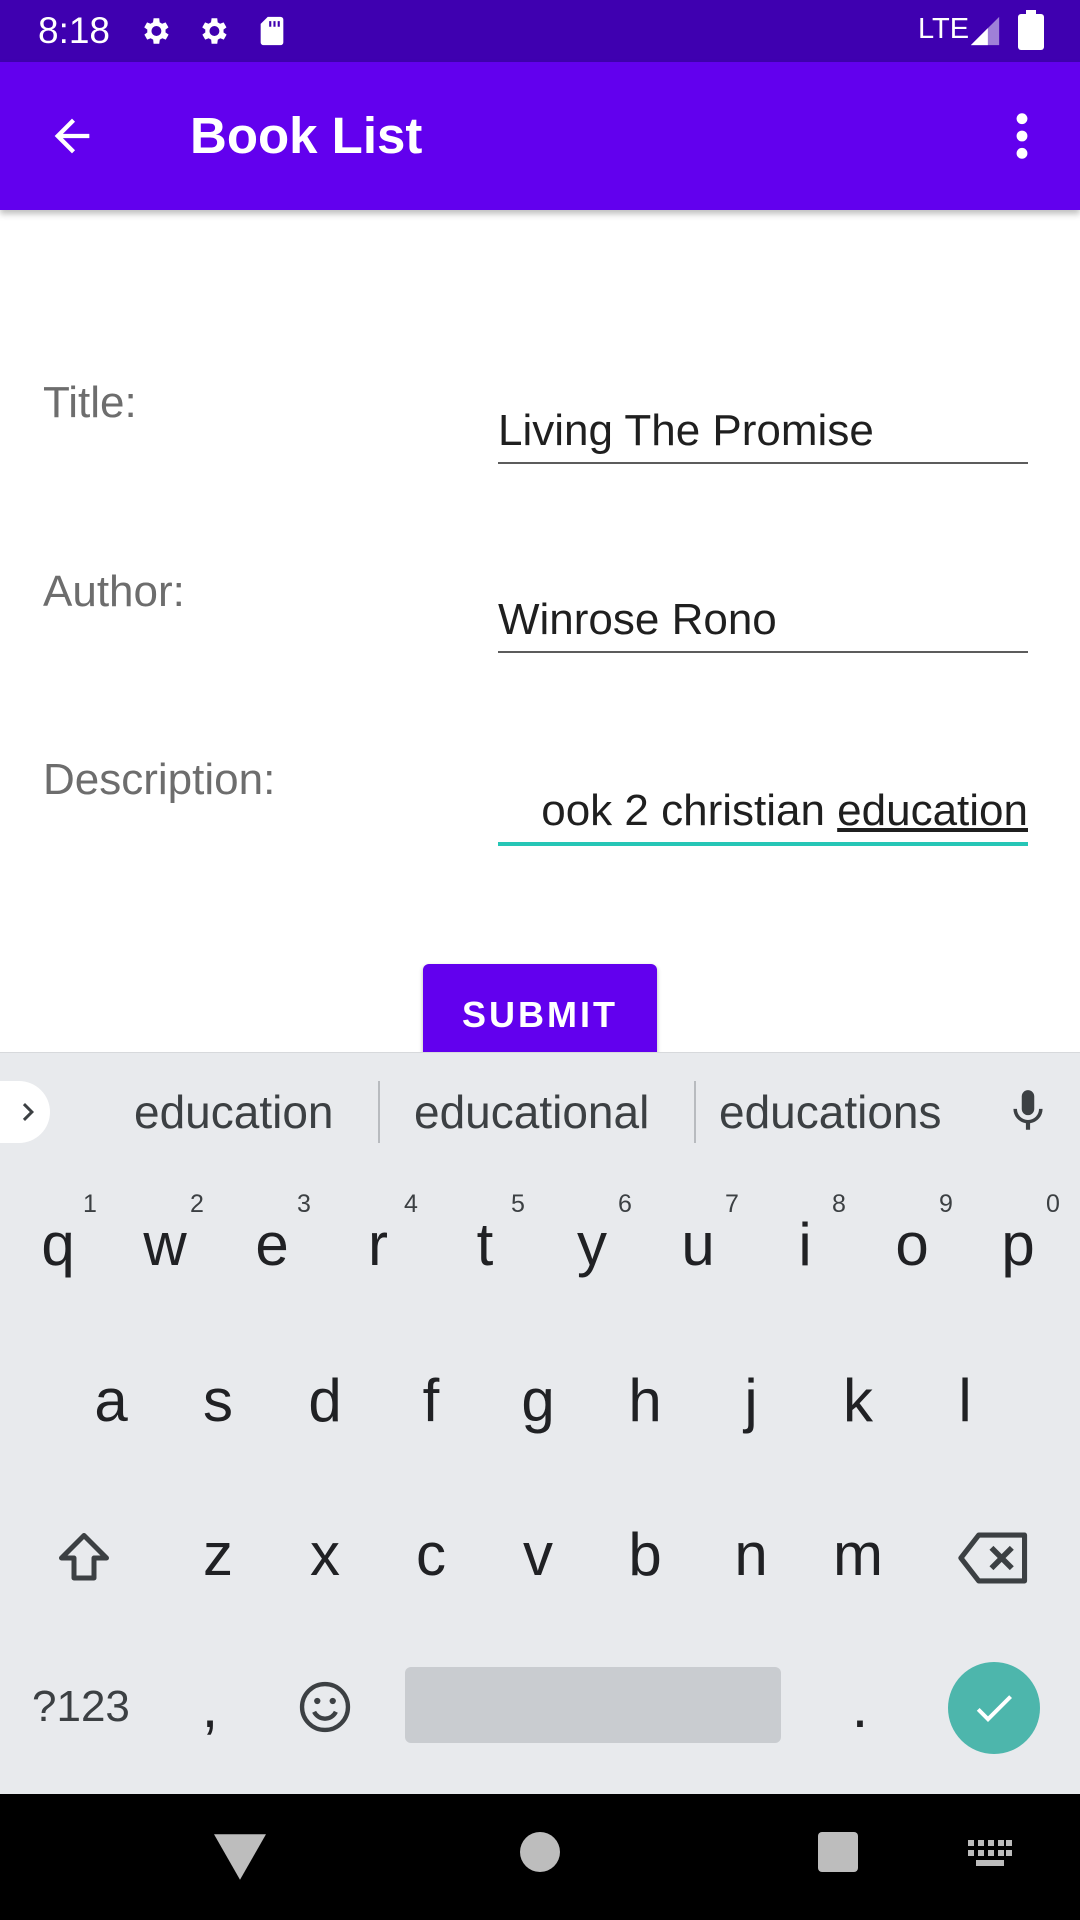 Image resolution: width=1080 pixels, height=1920 pixels. I want to click on submit-button: SUBMIT, so click(540, 1015).